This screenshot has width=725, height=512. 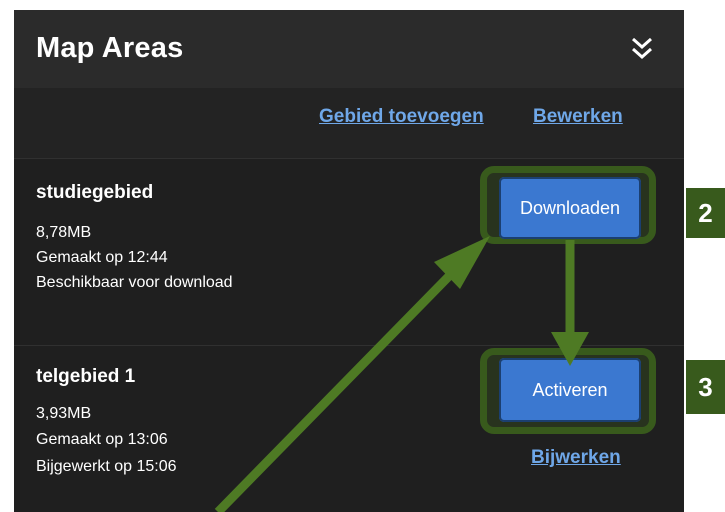 What do you see at coordinates (705, 387) in the screenshot?
I see `step-badge: 3` at bounding box center [705, 387].